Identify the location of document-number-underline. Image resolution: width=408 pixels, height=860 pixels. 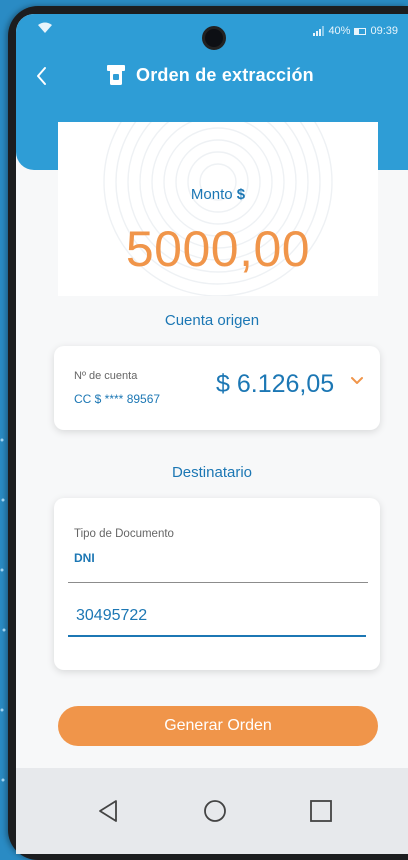
(217, 636).